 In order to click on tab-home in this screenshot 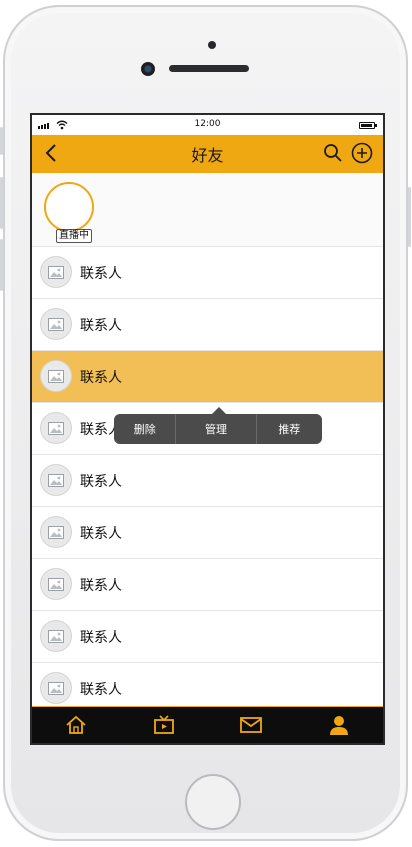, I will do `click(76, 725)`.